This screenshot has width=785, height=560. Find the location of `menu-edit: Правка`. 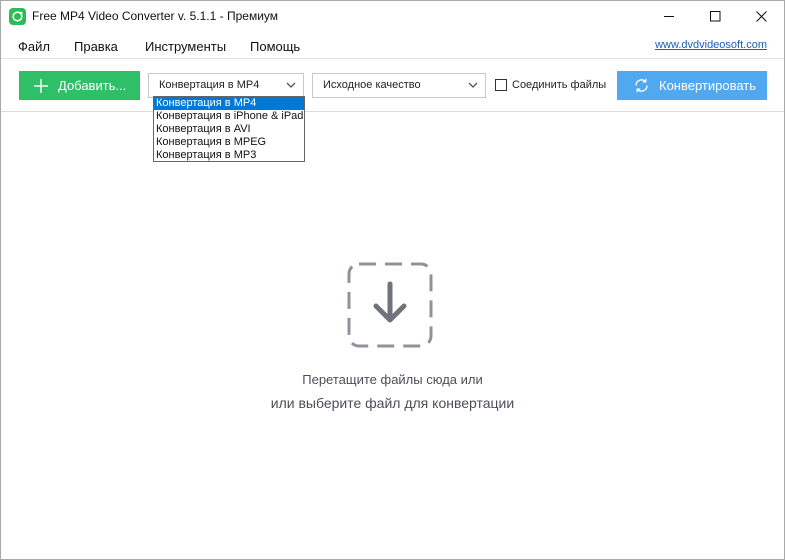

menu-edit: Правка is located at coordinates (96, 46).